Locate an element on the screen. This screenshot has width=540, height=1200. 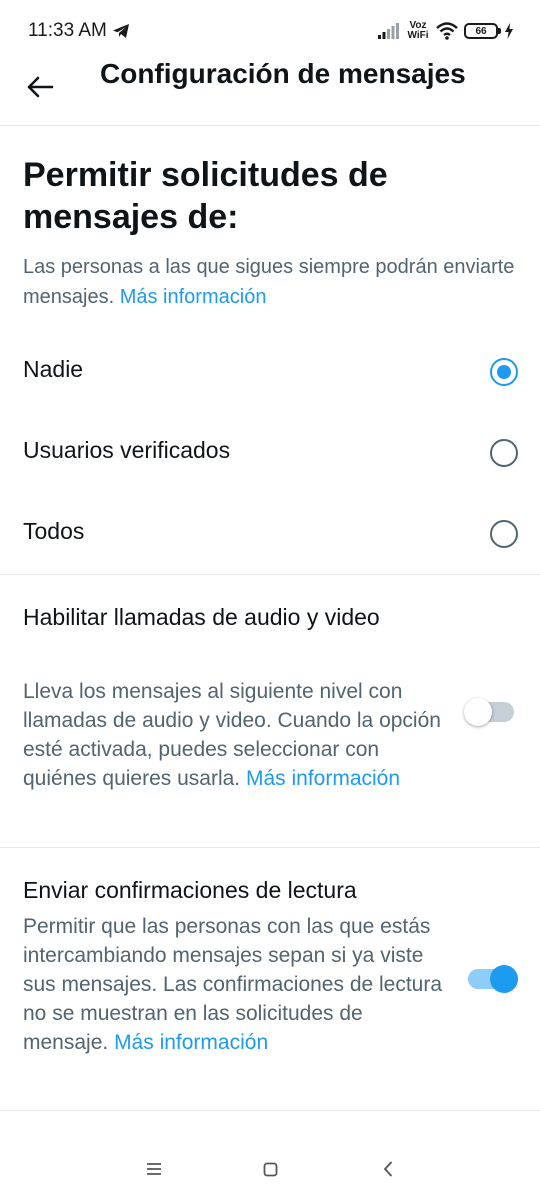
radio-nadie is located at coordinates (504, 372).